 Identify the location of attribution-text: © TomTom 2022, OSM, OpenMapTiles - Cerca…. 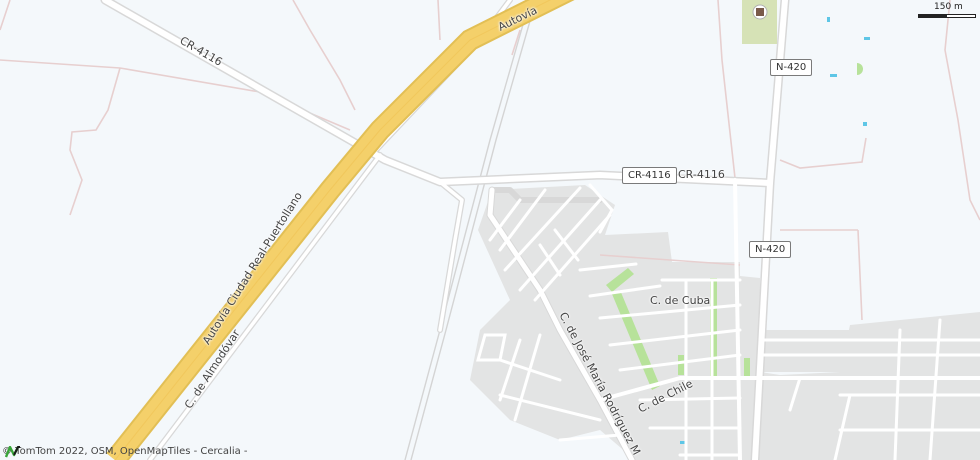
(125, 451).